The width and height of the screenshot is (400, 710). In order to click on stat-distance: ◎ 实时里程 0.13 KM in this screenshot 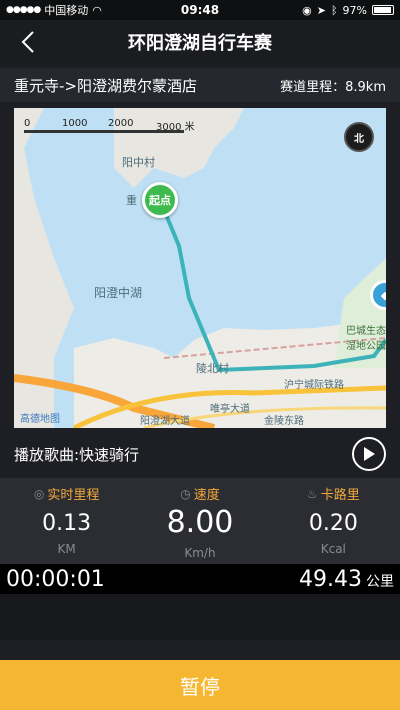, I will do `click(66, 521)`.